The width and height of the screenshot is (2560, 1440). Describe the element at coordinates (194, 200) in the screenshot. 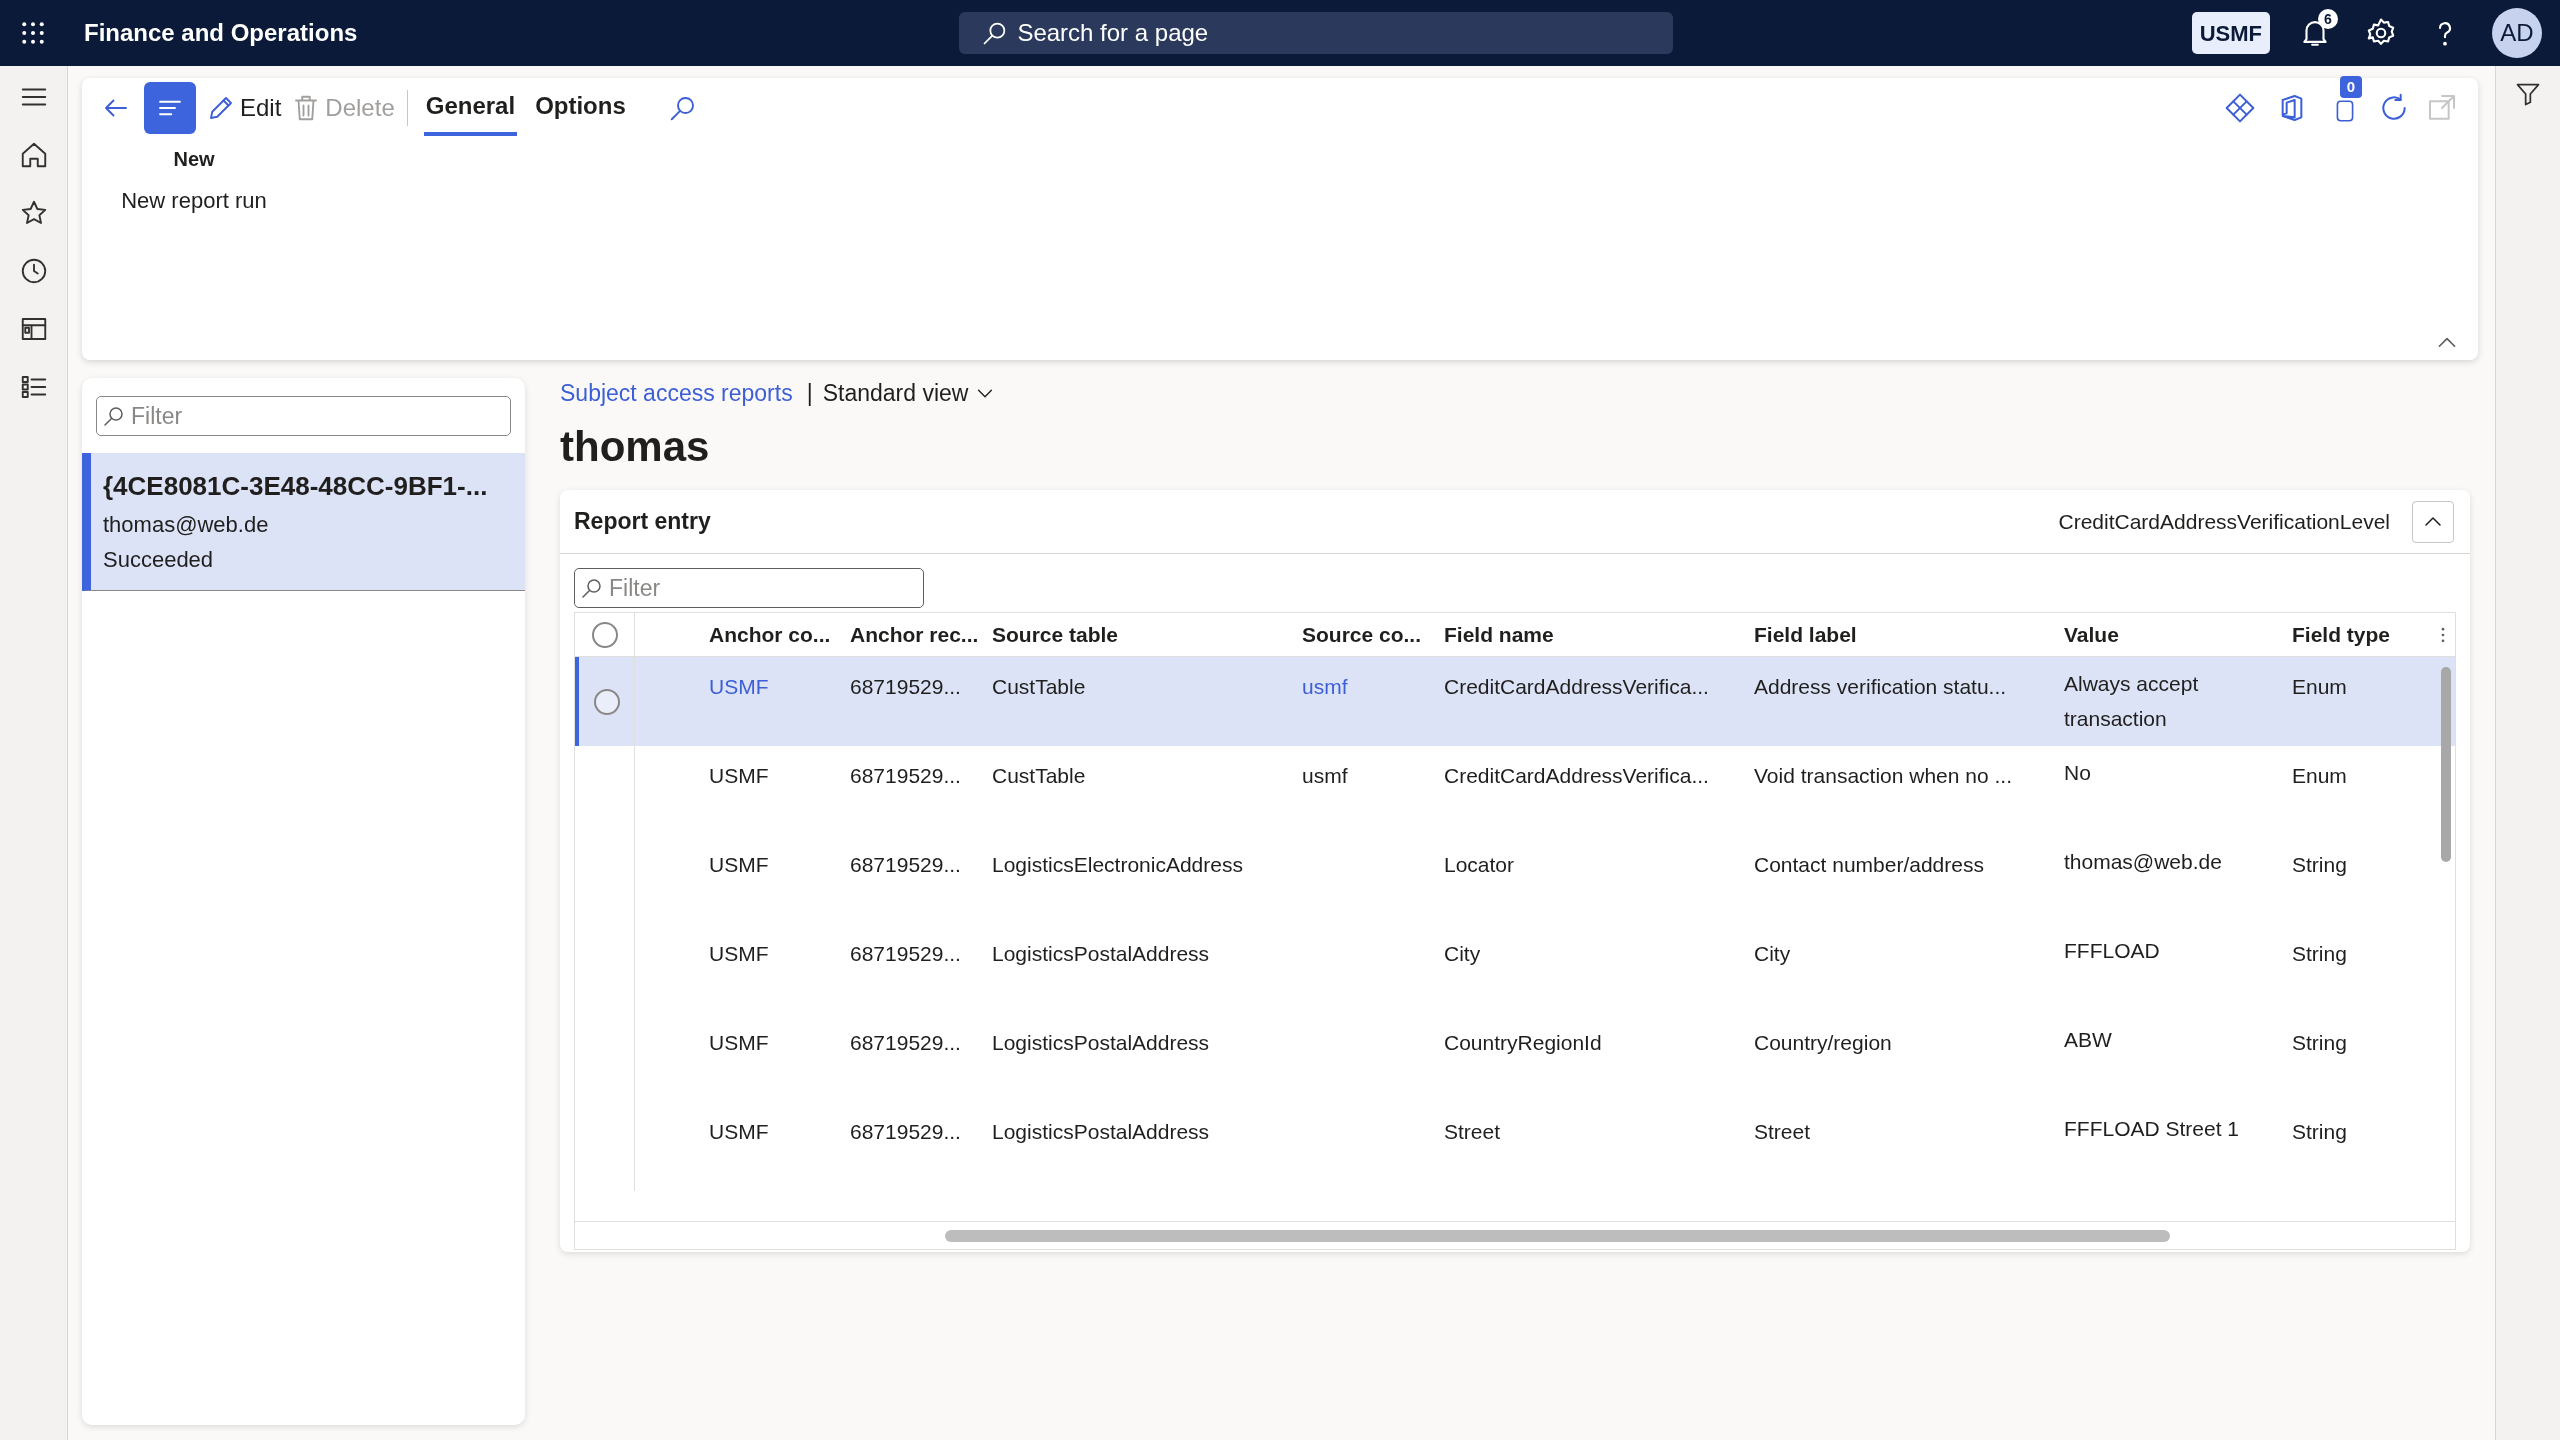

I see `menu-item: New report run` at that location.